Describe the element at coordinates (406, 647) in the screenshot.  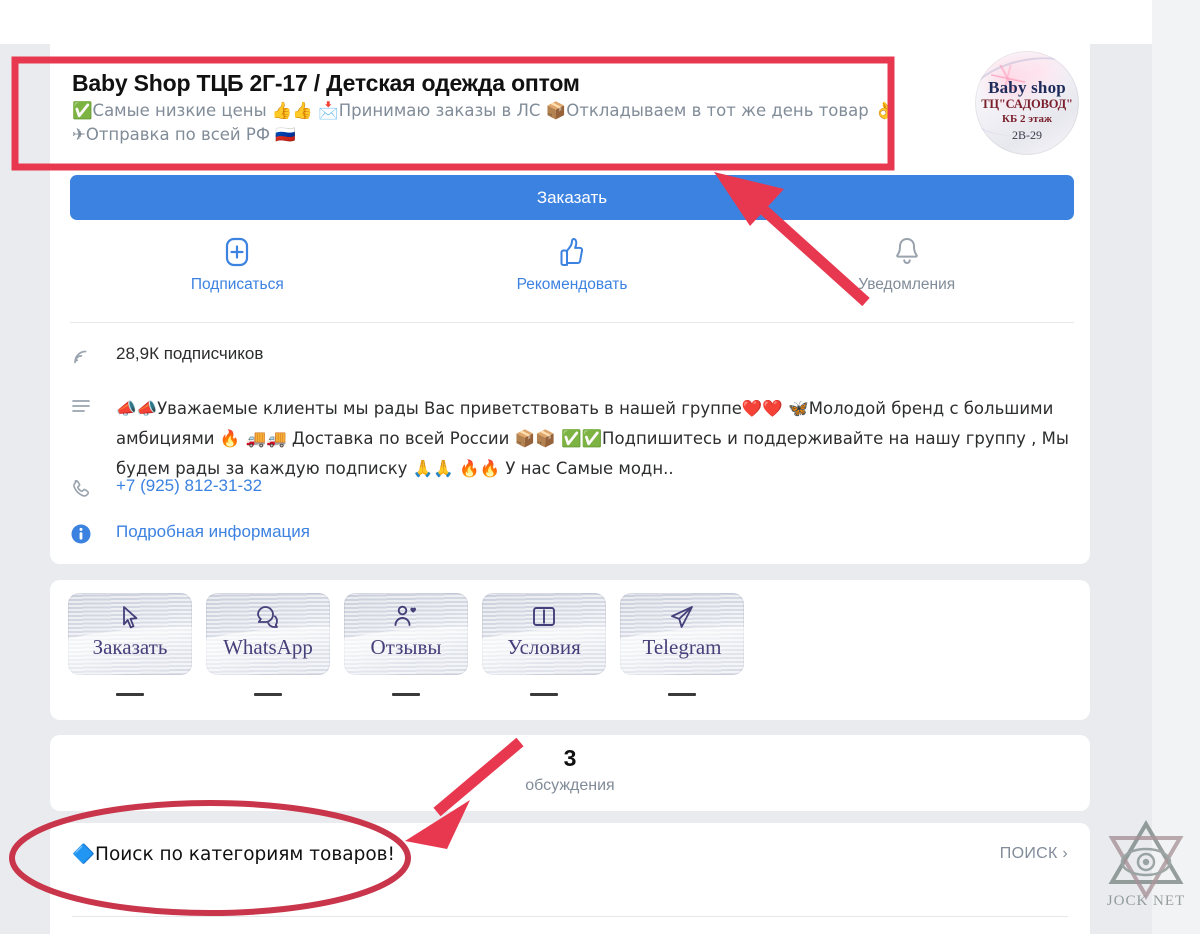
I see `menu-tile-reviews-label: Отзывы` at that location.